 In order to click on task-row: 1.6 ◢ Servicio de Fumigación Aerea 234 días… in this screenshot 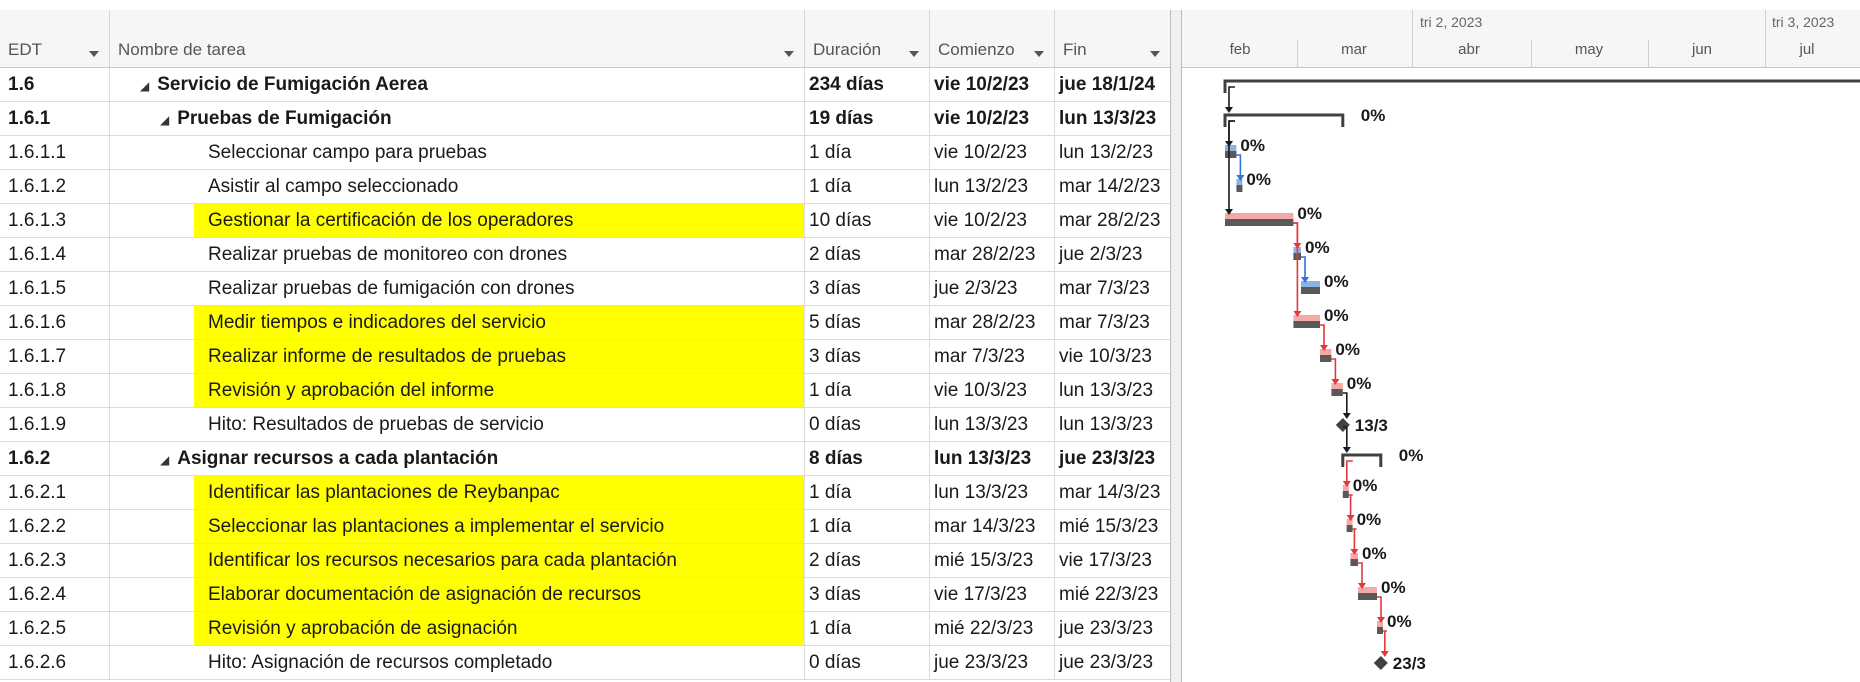, I will do `click(585, 85)`.